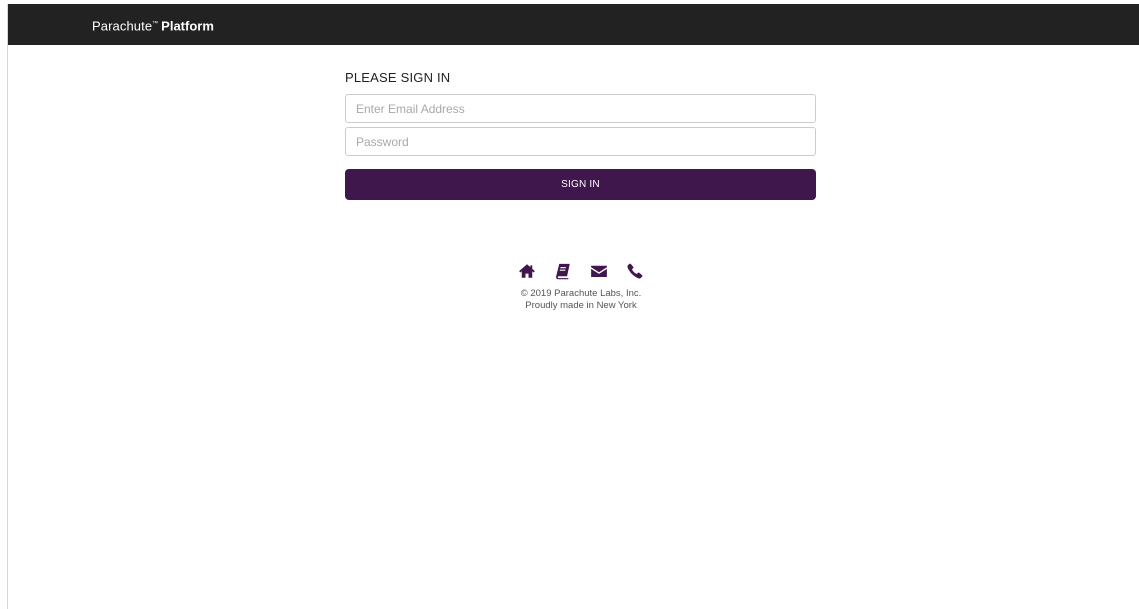 This screenshot has height=609, width=1139. I want to click on sign-in-title: PLEASE SIGN IN, so click(398, 77).